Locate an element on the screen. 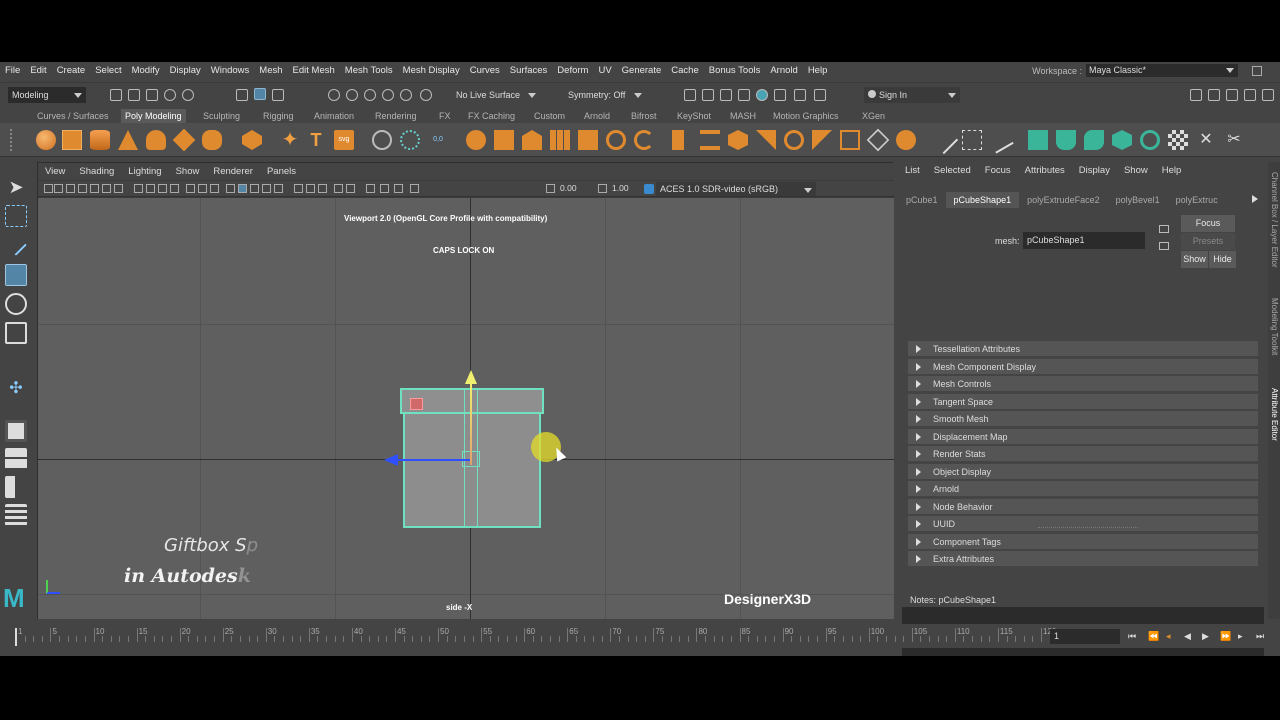  colorspace-icon is located at coordinates (649, 189).